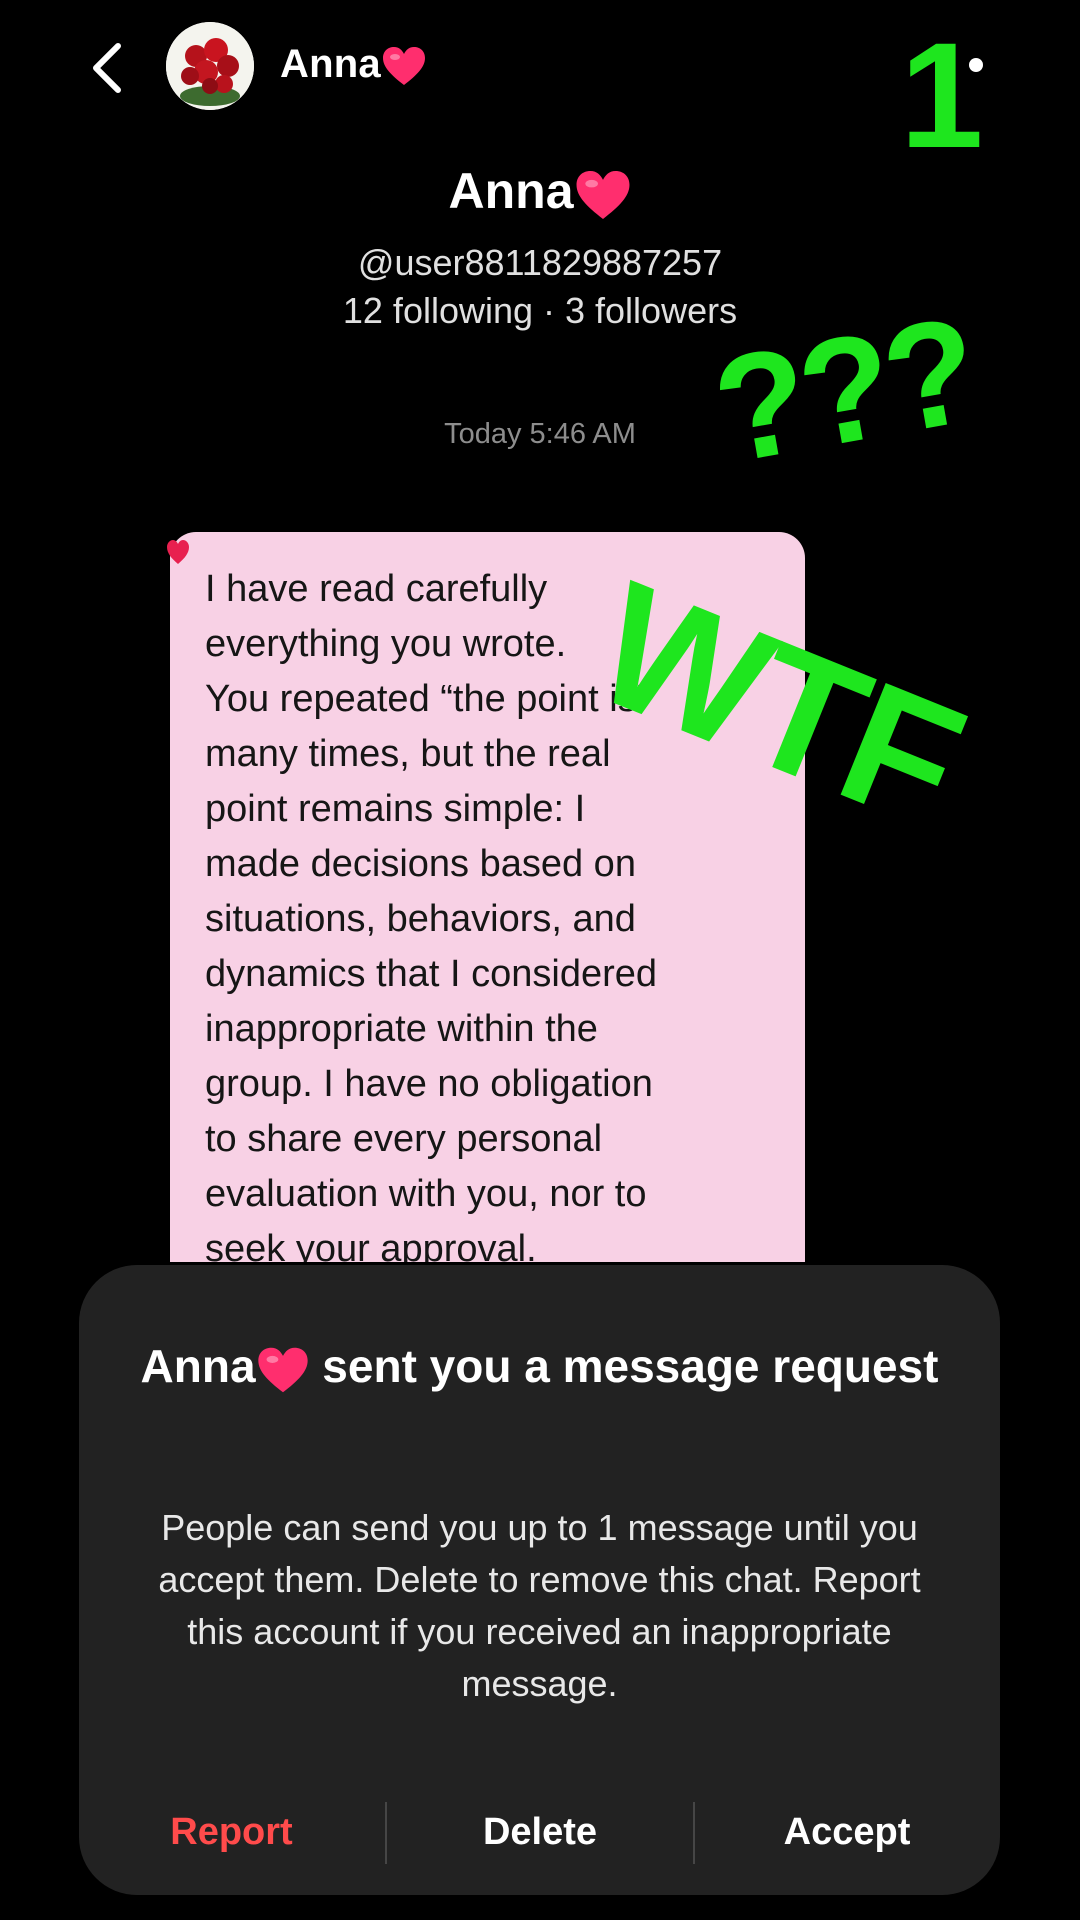 The image size is (1080, 1920). What do you see at coordinates (178, 552) in the screenshot?
I see `reaction-heart-icon` at bounding box center [178, 552].